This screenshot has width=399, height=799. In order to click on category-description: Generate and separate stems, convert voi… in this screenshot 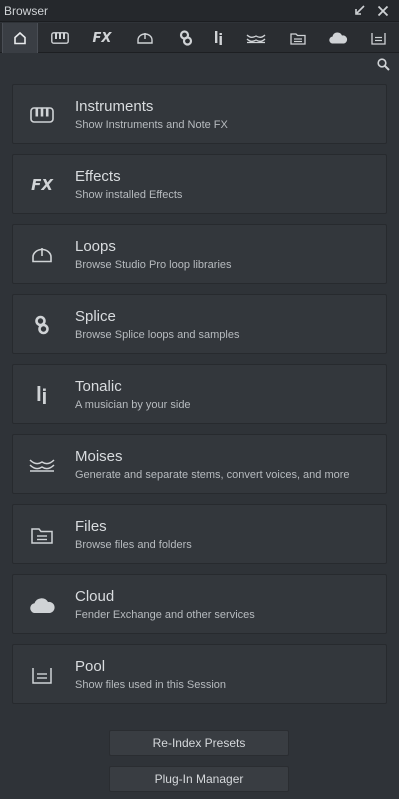, I will do `click(212, 475)`.